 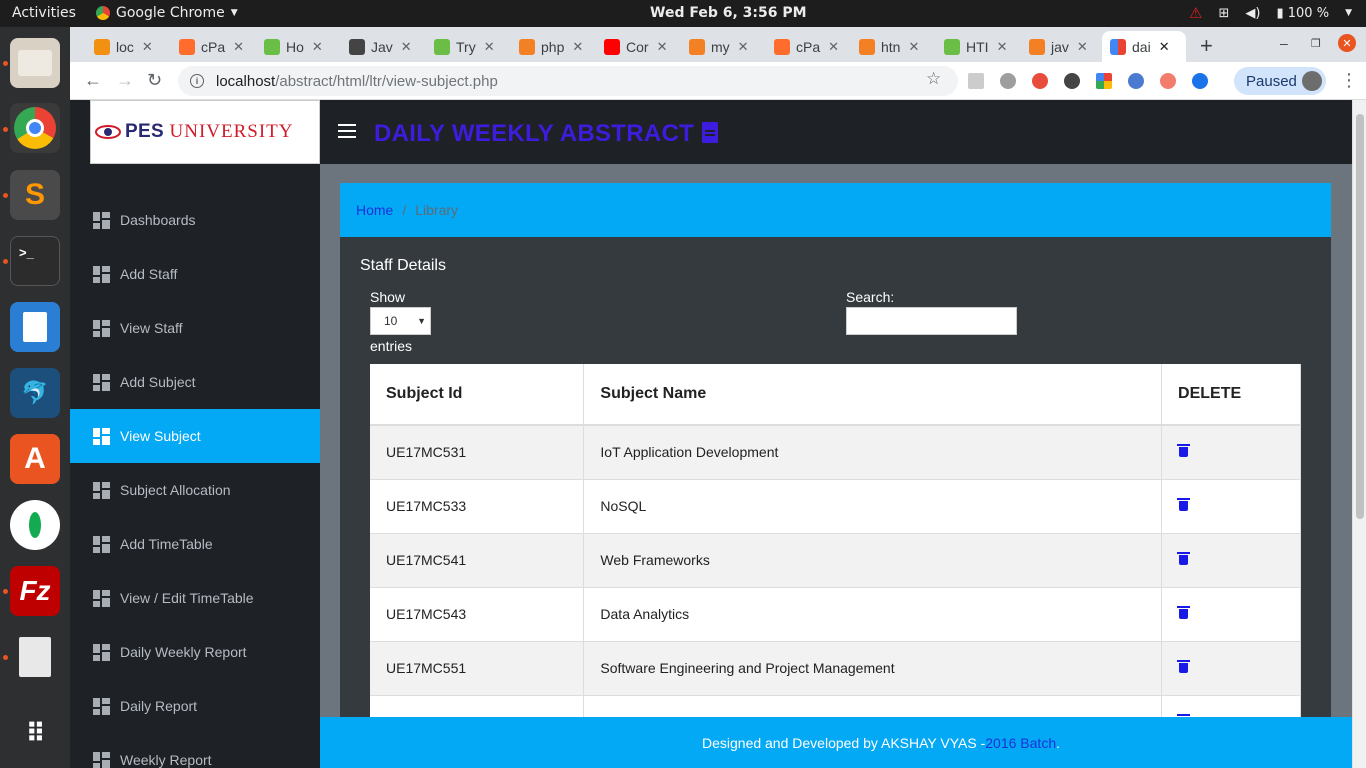 I want to click on tab-label: dai, so click(x=1141, y=46).